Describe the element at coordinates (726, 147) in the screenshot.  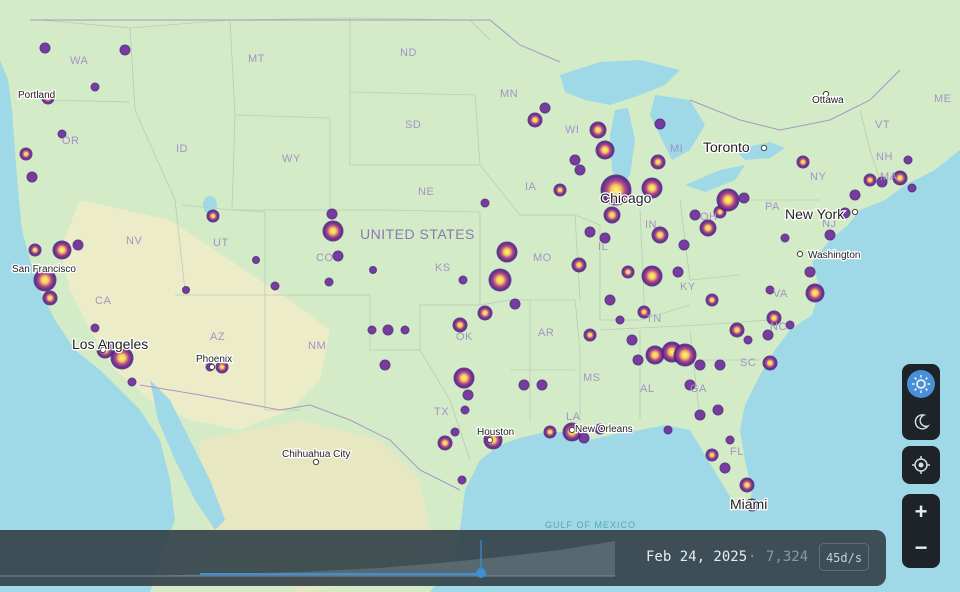
I see `city-label-toronto: Toronto` at that location.